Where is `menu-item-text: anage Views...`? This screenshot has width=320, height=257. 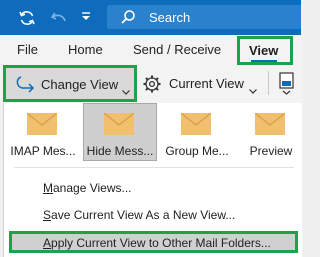
menu-item-text: anage Views... is located at coordinates (92, 188).